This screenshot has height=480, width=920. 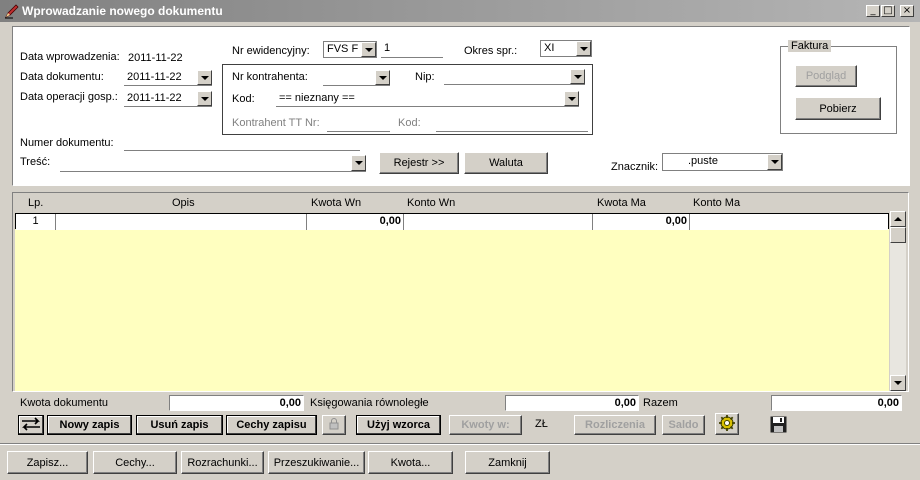 What do you see at coordinates (317, 98) in the screenshot?
I see `kod-value: == nieznany ==` at bounding box center [317, 98].